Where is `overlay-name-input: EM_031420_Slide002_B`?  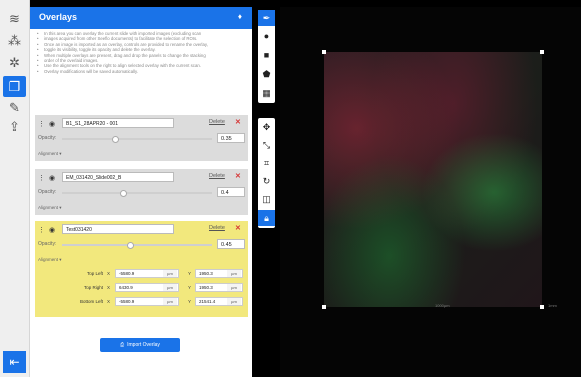
overlay-name-input: EM_031420_Slide002_B is located at coordinates (118, 177).